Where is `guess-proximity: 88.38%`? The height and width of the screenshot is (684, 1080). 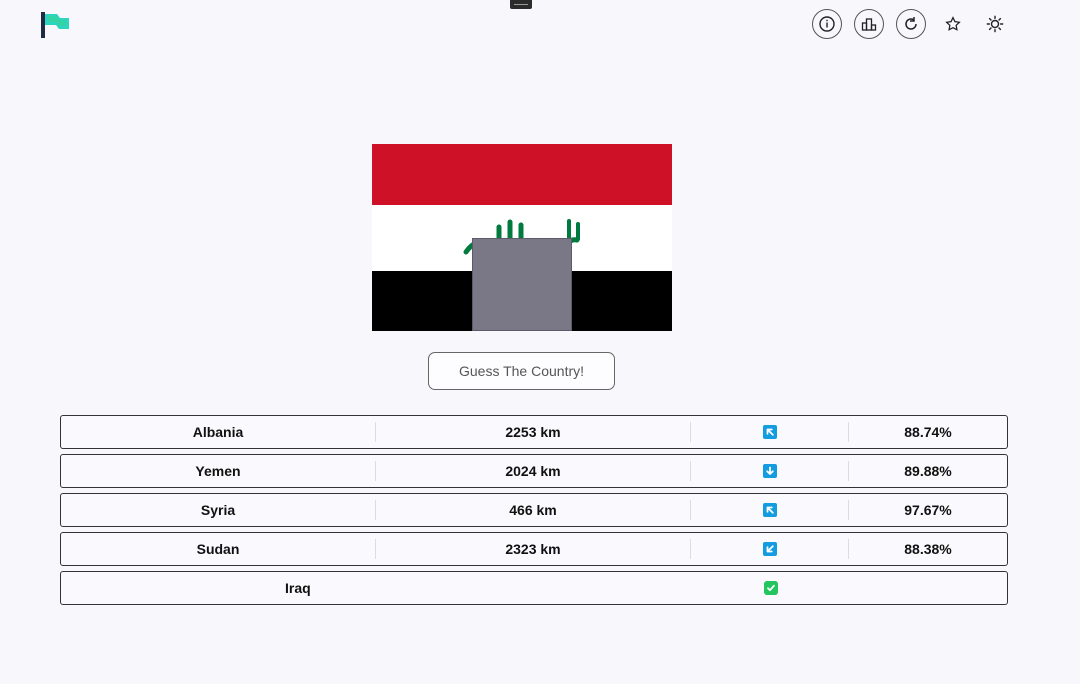 guess-proximity: 88.38% is located at coordinates (928, 549).